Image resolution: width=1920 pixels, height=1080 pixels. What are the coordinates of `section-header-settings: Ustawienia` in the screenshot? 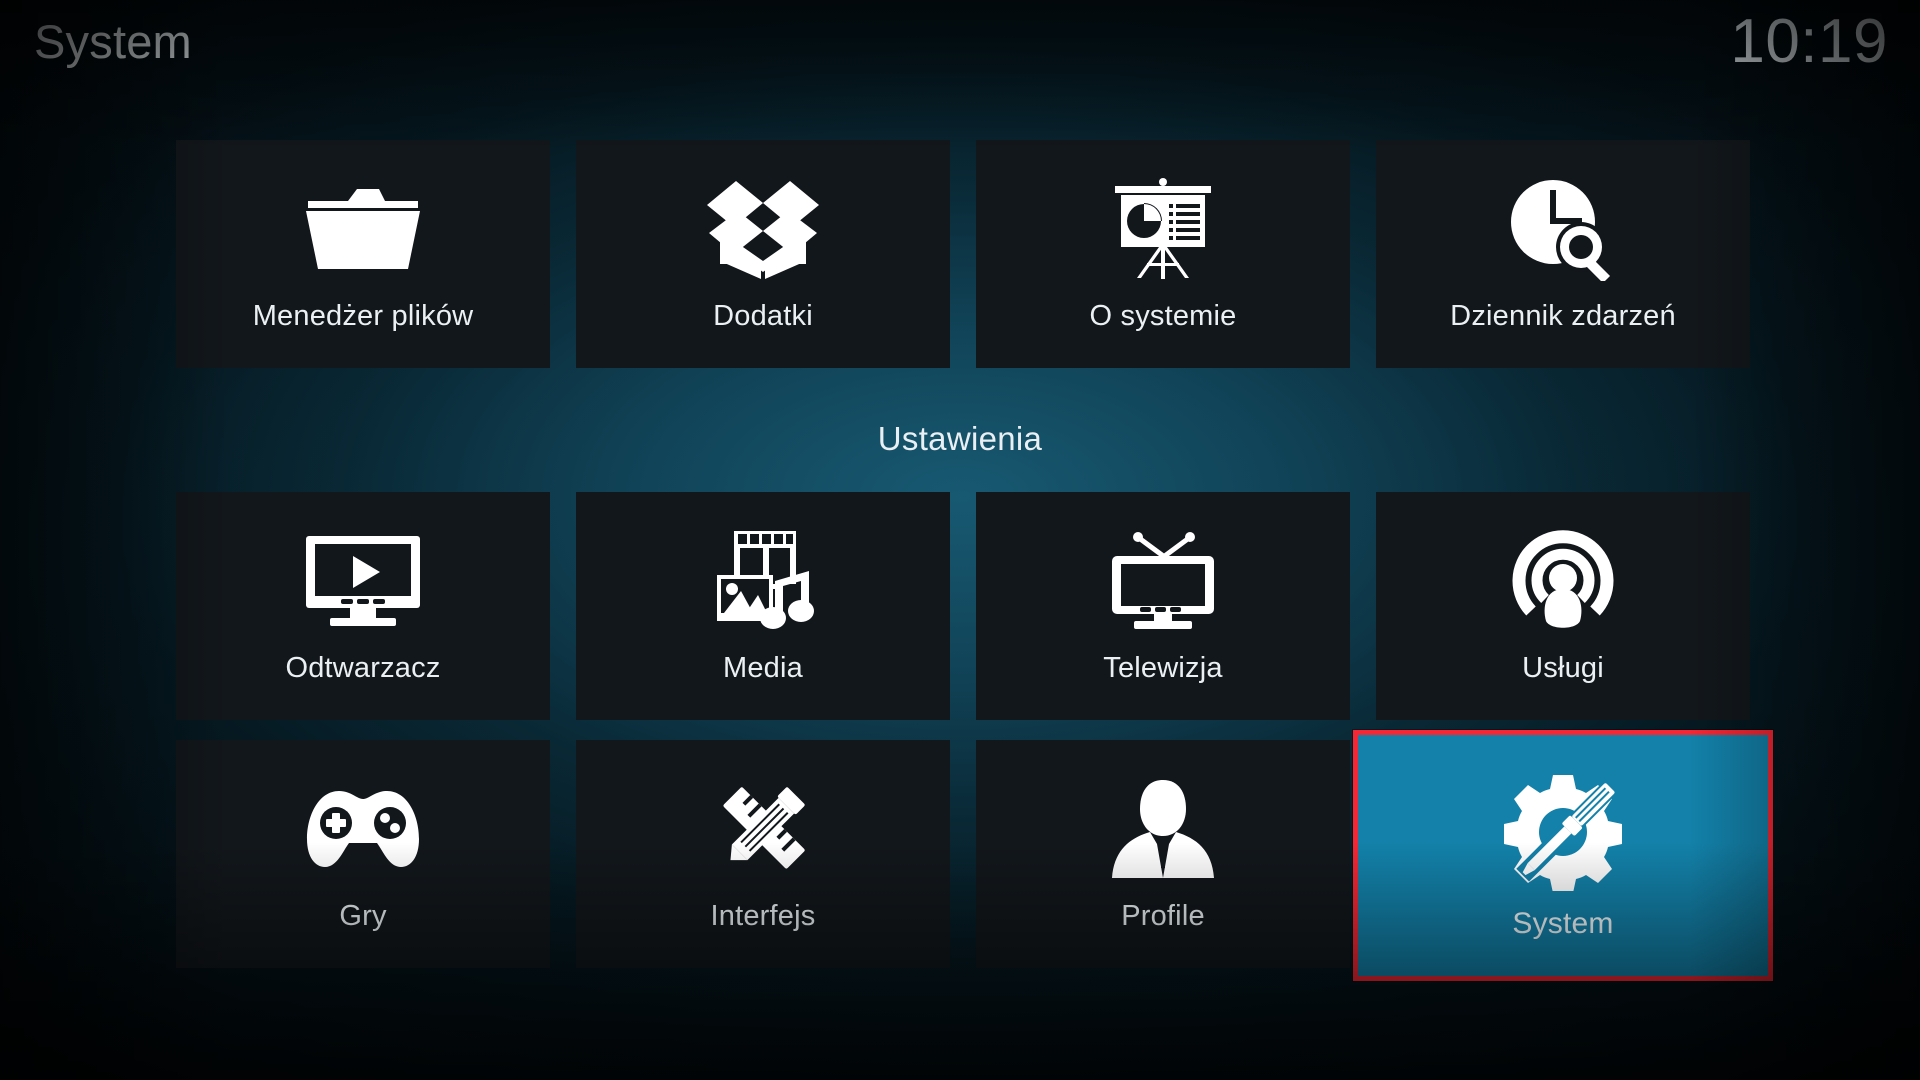 It's located at (960, 438).